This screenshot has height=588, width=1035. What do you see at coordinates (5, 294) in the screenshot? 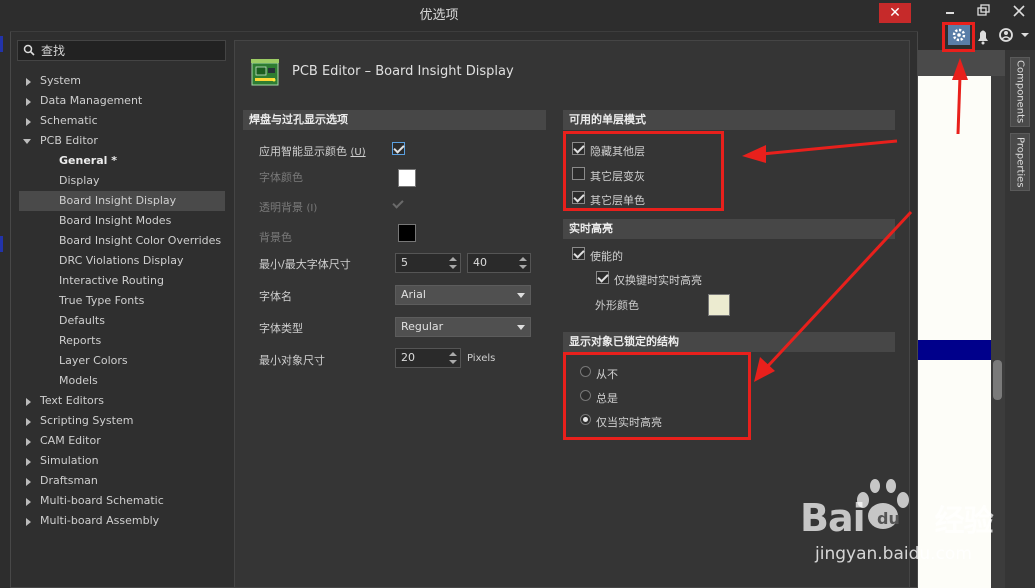
I see `left-app-edge` at bounding box center [5, 294].